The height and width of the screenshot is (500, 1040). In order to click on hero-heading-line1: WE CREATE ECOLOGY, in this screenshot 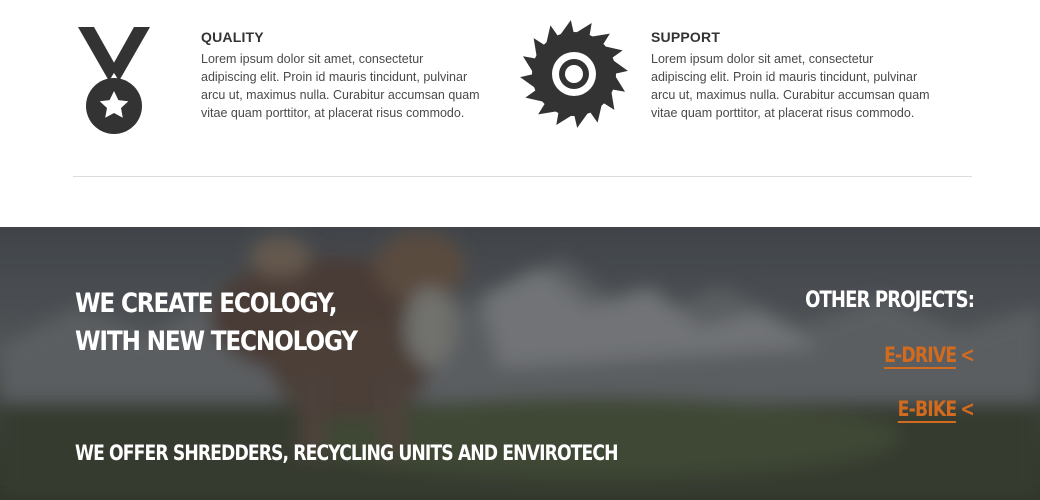, I will do `click(206, 303)`.